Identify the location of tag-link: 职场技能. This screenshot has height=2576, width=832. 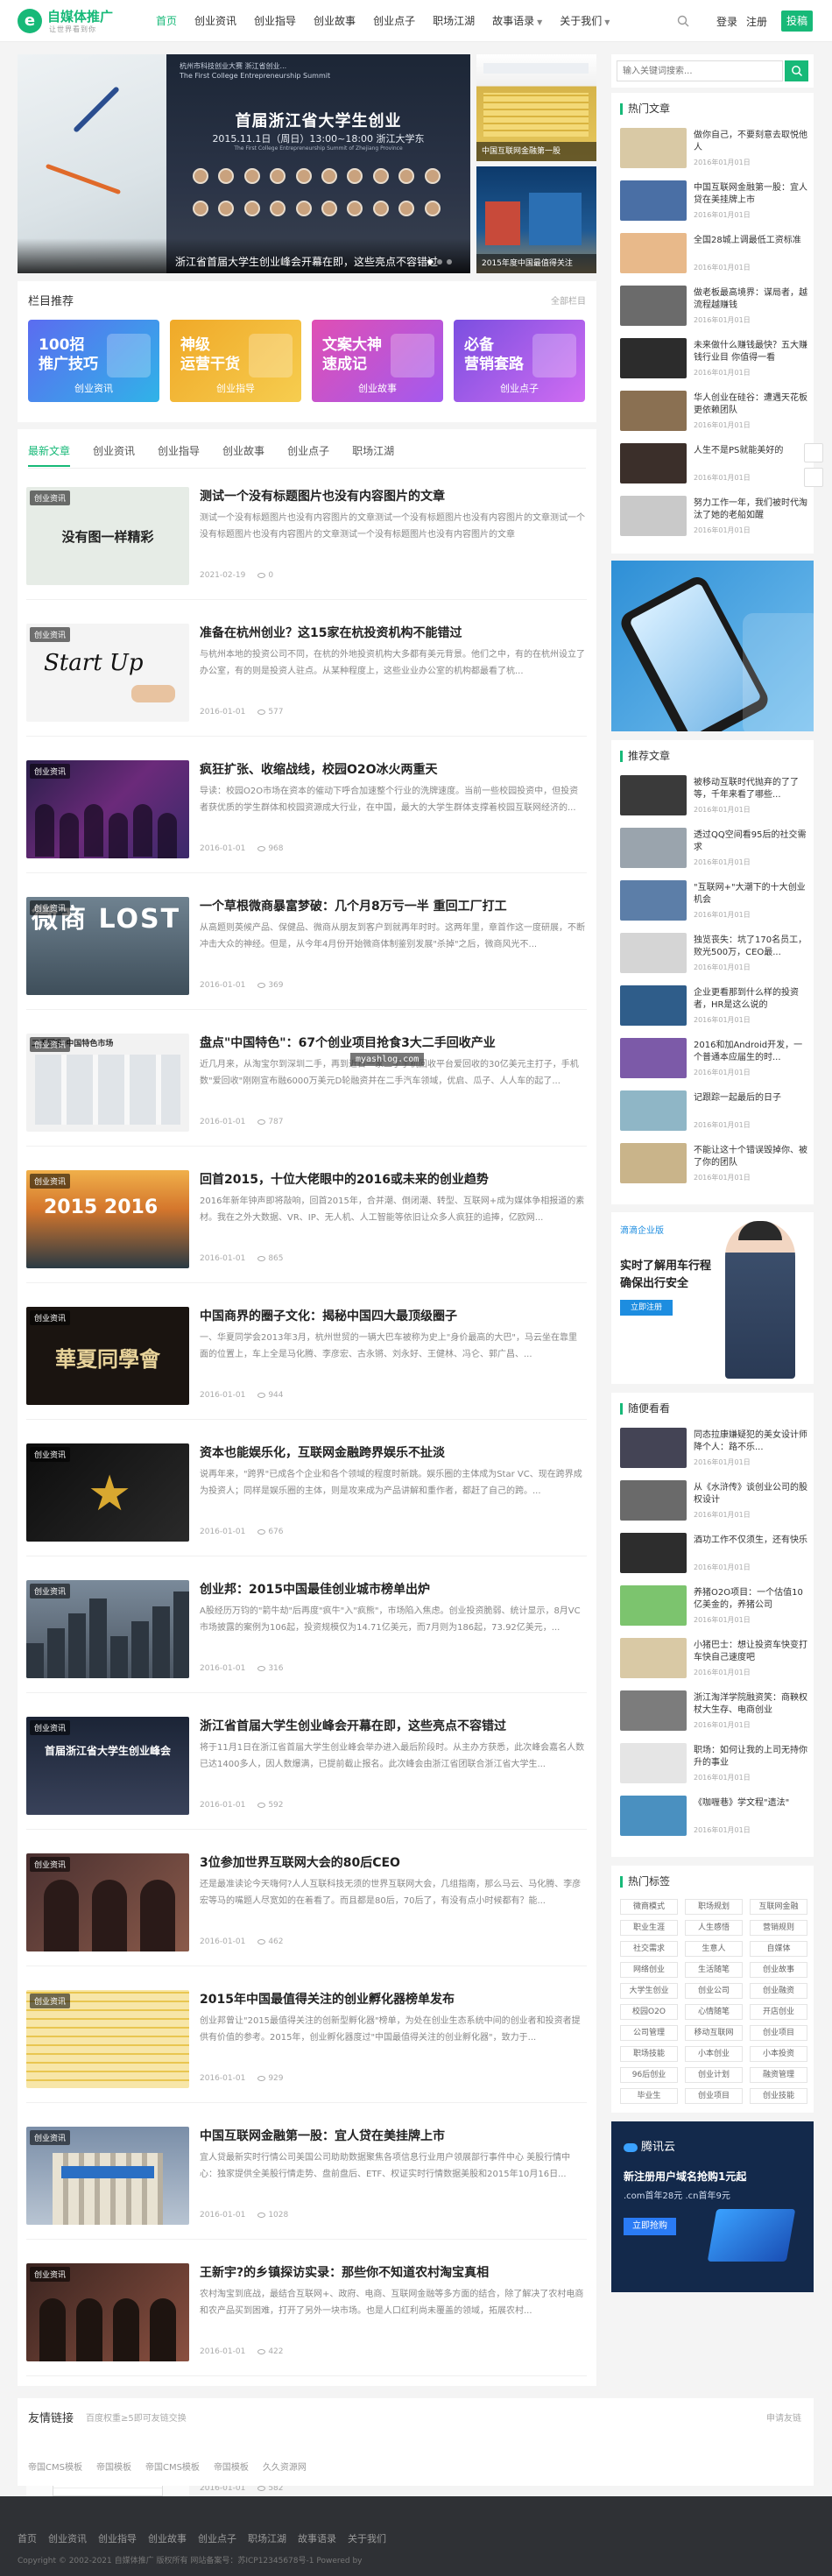
(649, 2054).